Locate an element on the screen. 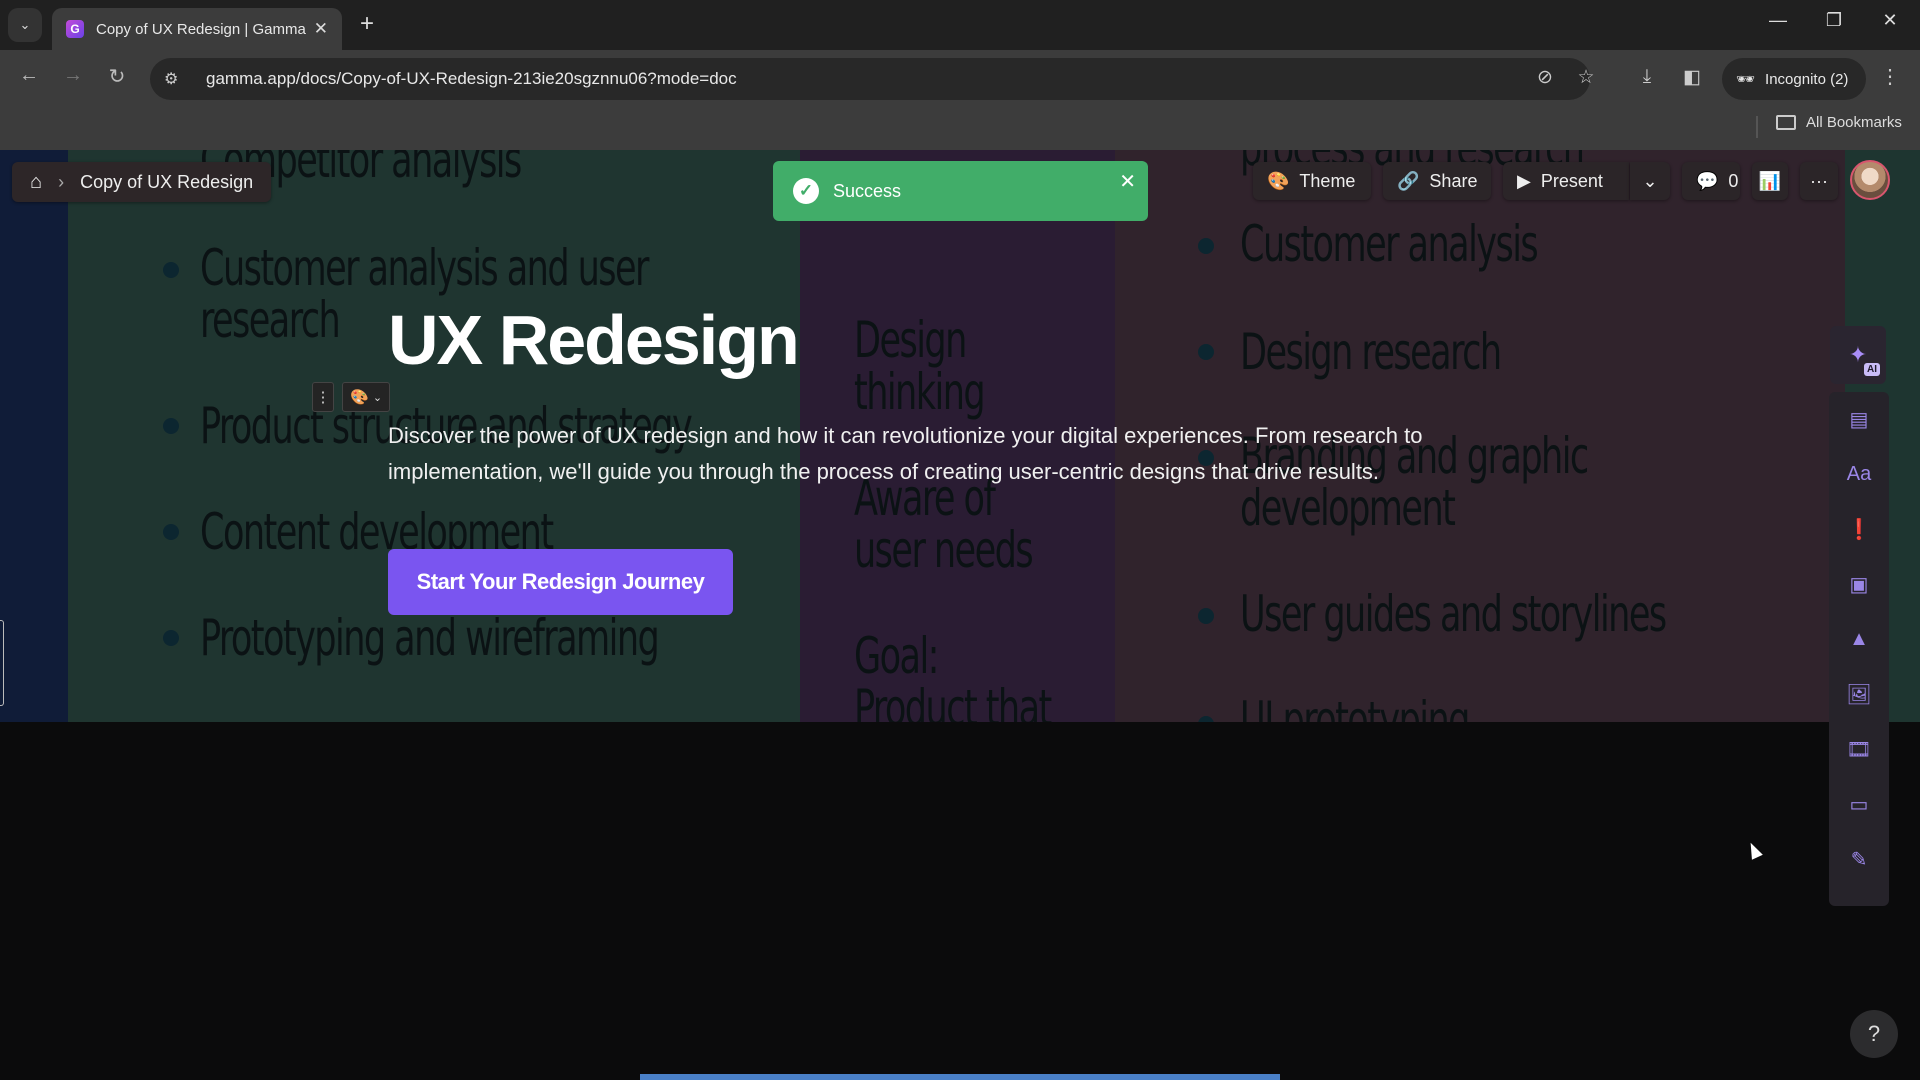 The width and height of the screenshot is (1920, 1080). close-toast-icon: ✕ is located at coordinates (1127, 181).